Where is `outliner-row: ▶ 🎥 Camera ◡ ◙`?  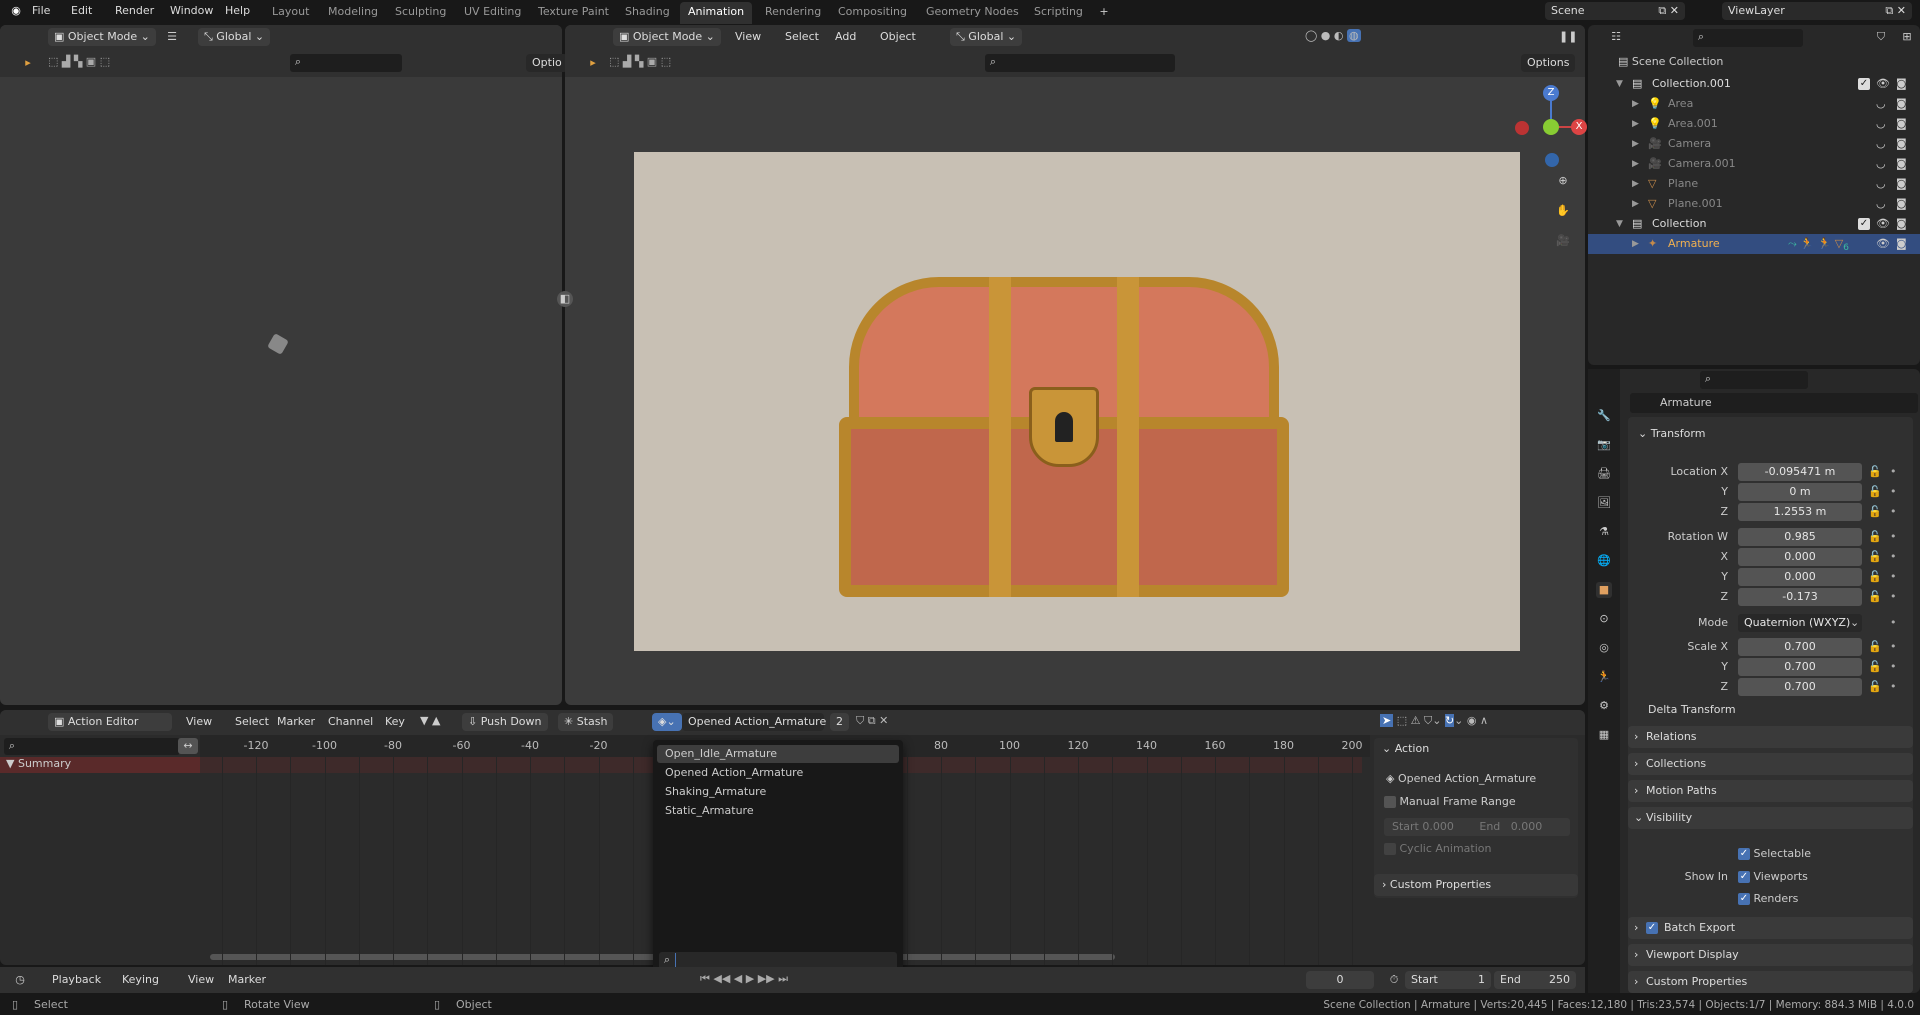 outliner-row: ▶ 🎥 Camera ◡ ◙ is located at coordinates (1754, 144).